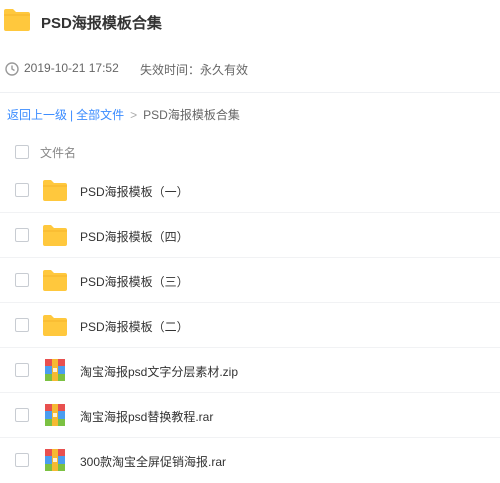 This screenshot has width=500, height=483. What do you see at coordinates (250, 280) in the screenshot?
I see `list-item: PSD海报模板（三）` at bounding box center [250, 280].